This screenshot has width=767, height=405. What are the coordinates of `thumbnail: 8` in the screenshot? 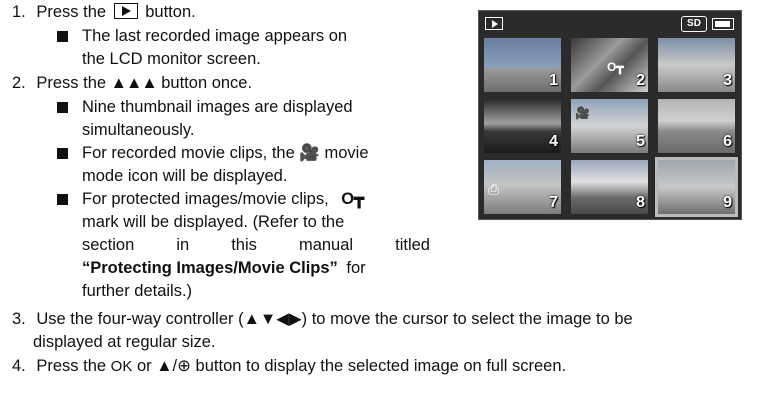 It's located at (609, 187).